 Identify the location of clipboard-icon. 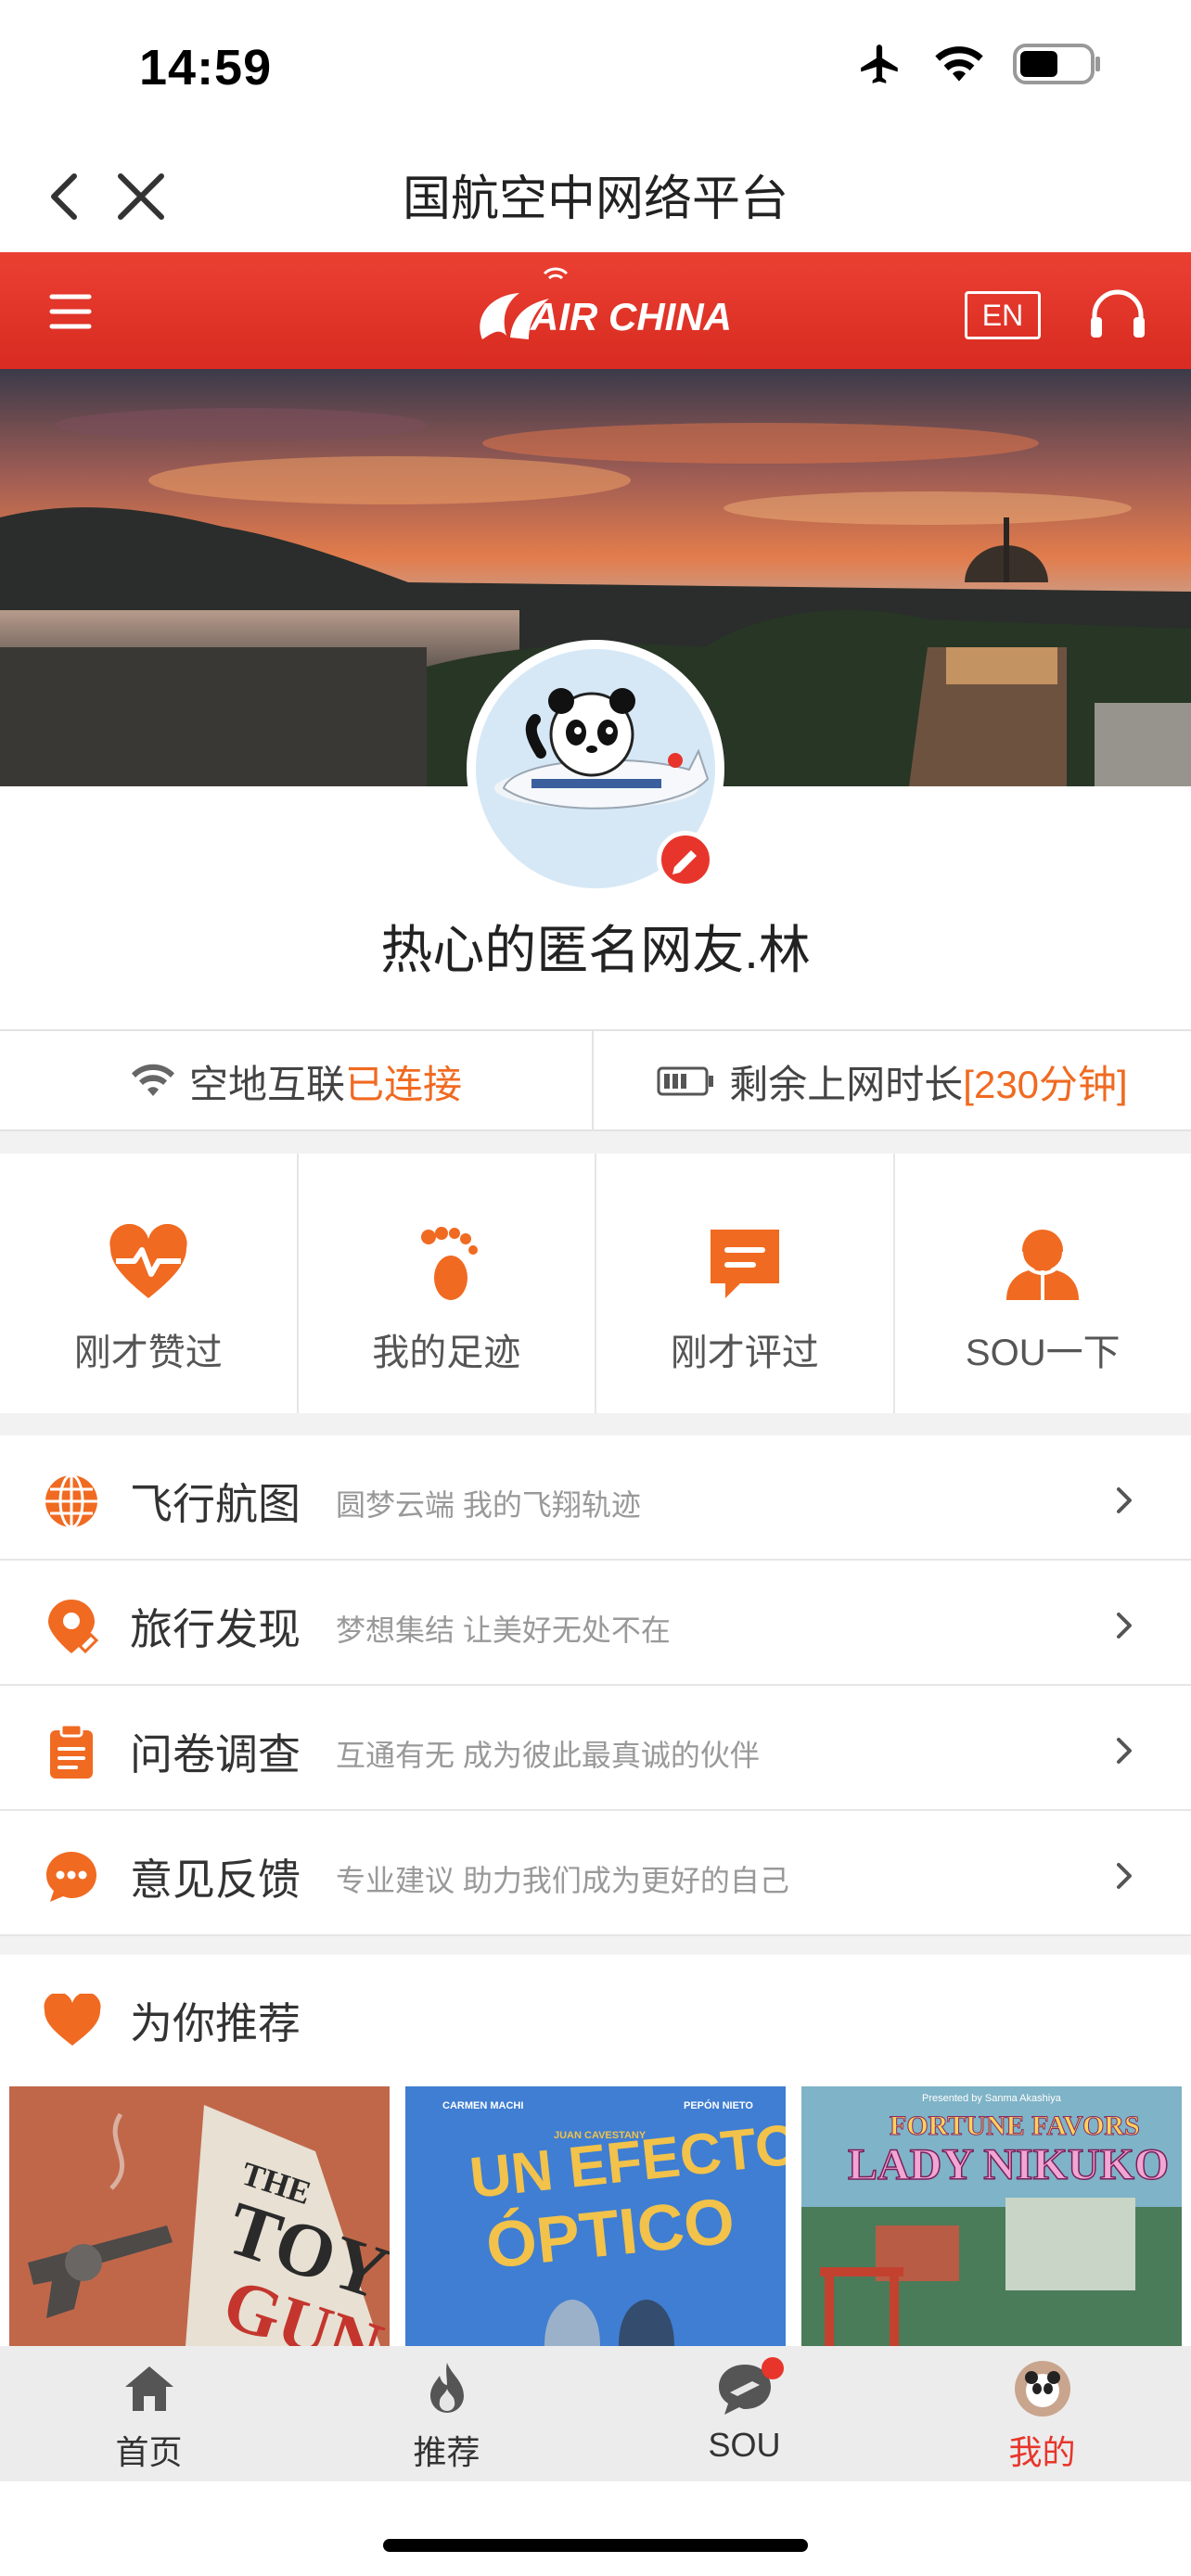
(71, 1751).